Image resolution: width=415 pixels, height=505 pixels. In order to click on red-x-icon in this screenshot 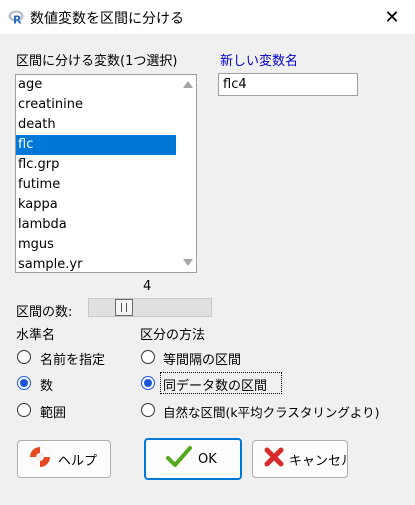, I will do `click(274, 459)`.